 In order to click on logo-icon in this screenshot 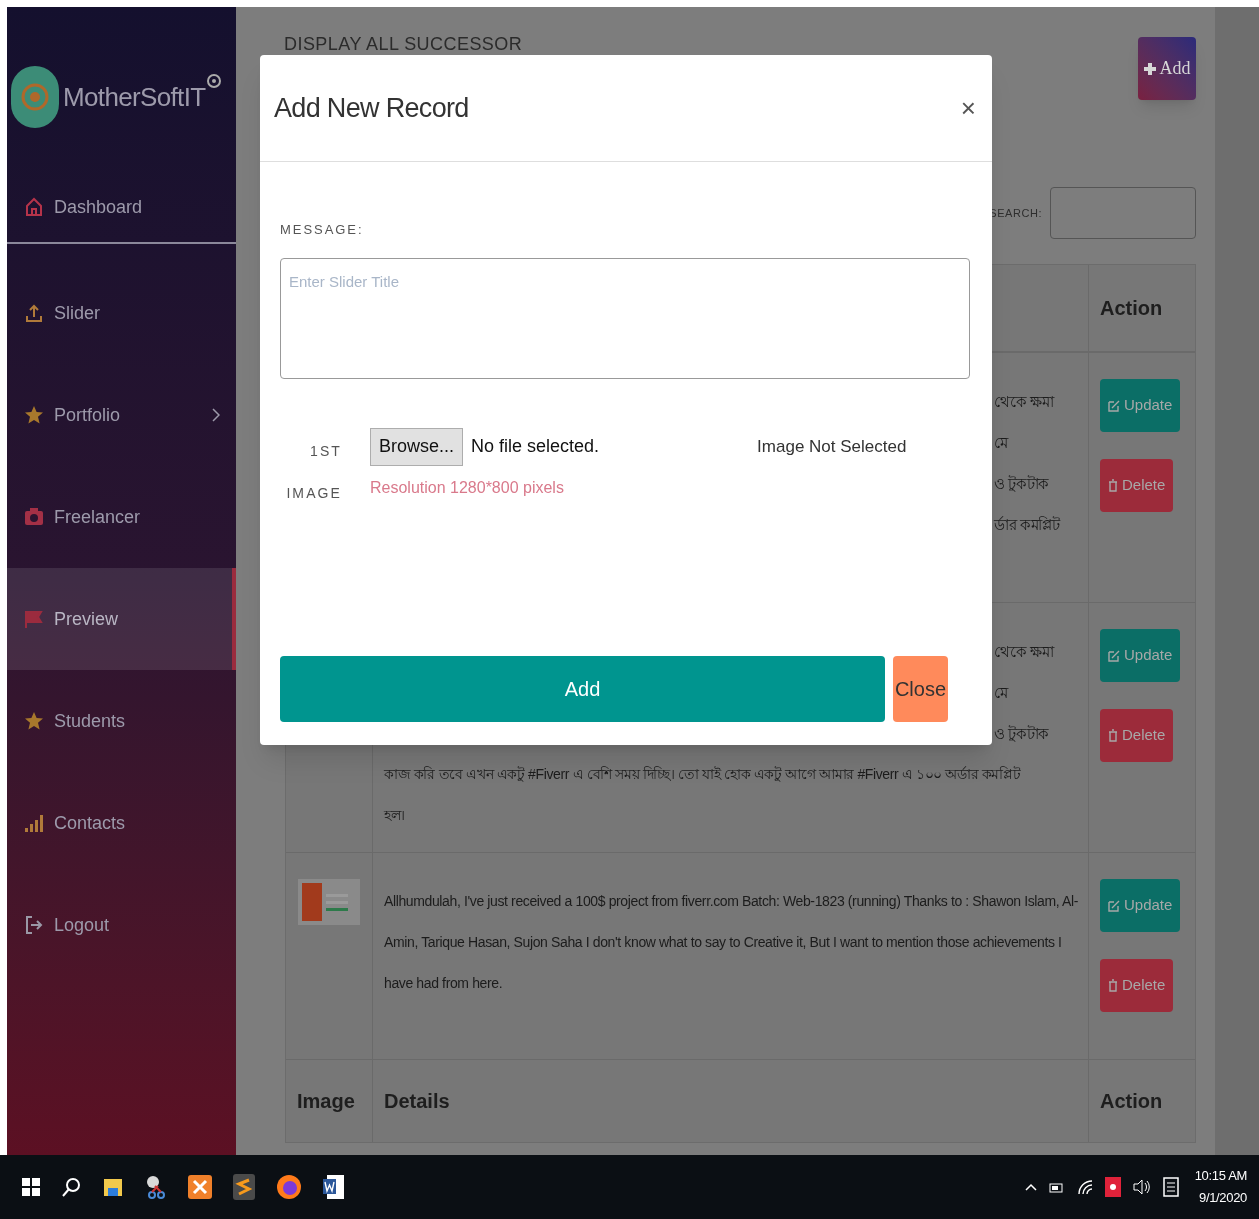, I will do `click(35, 97)`.